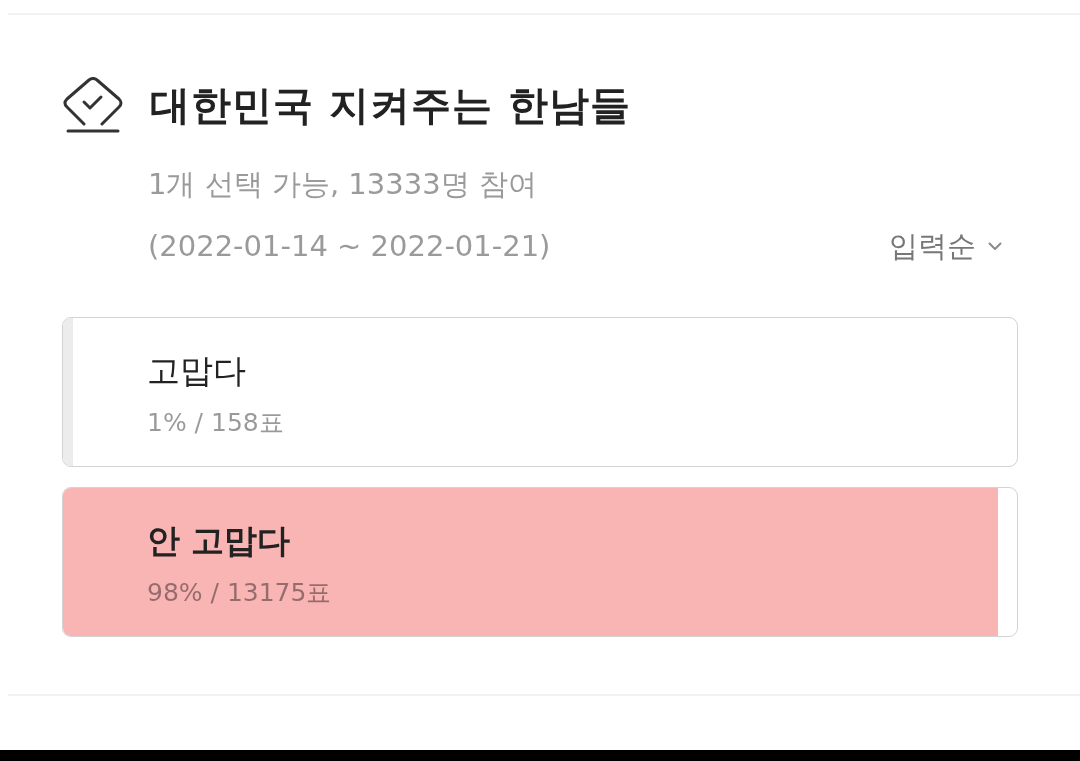 The height and width of the screenshot is (761, 1080). Describe the element at coordinates (349, 246) in the screenshot. I see `poll-period: (2022-01-14 ~ 2022-01-21)` at that location.